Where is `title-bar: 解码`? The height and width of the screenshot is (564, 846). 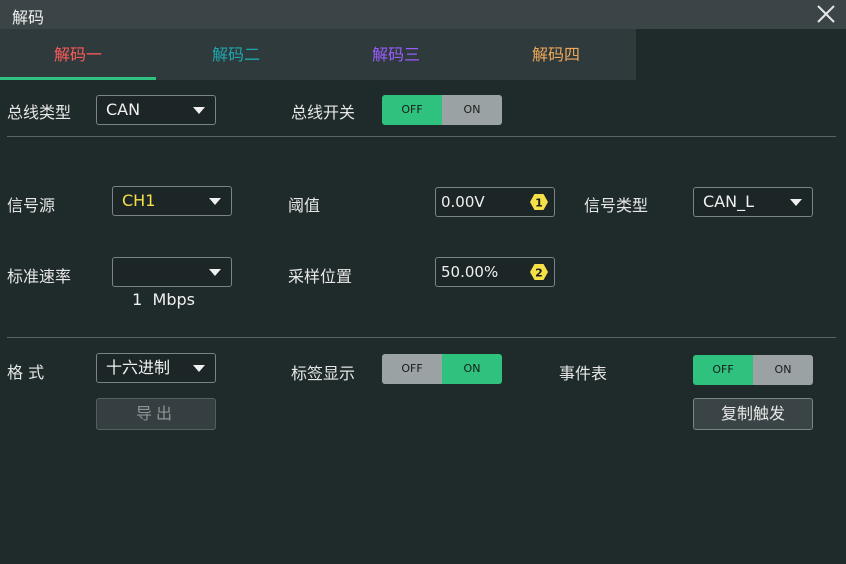 title-bar: 解码 is located at coordinates (423, 14).